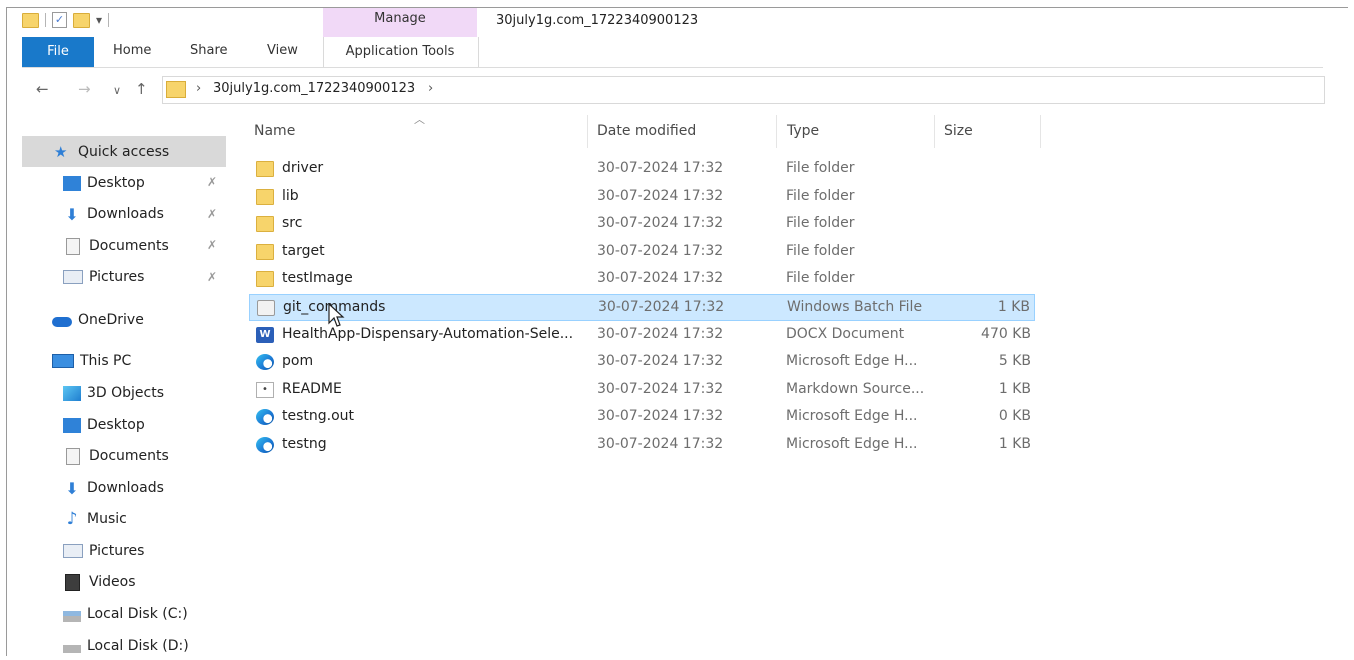  What do you see at coordinates (106, 361) in the screenshot?
I see `sidebar-item-label: This PC` at bounding box center [106, 361].